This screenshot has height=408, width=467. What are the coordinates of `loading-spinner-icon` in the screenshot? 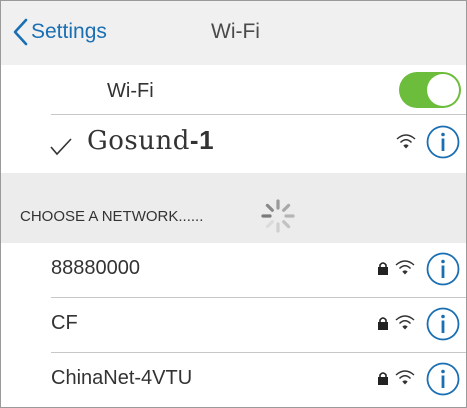 It's located at (278, 216).